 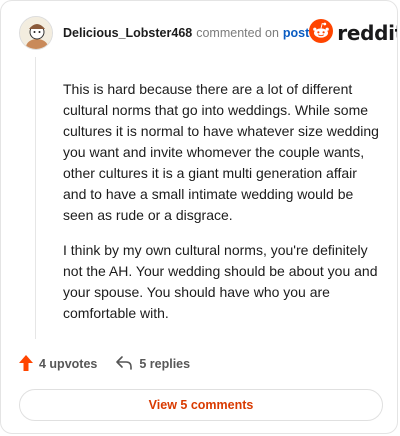 I want to click on upvote-count: 4 upvotes, so click(x=68, y=364).